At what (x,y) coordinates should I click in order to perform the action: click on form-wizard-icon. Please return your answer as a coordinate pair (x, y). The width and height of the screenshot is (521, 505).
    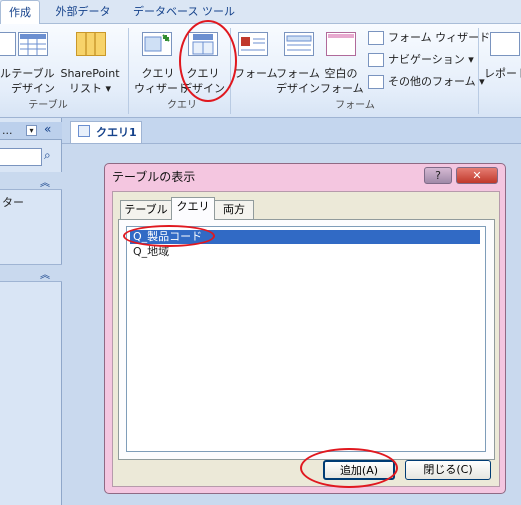
    Looking at the image, I should click on (376, 38).